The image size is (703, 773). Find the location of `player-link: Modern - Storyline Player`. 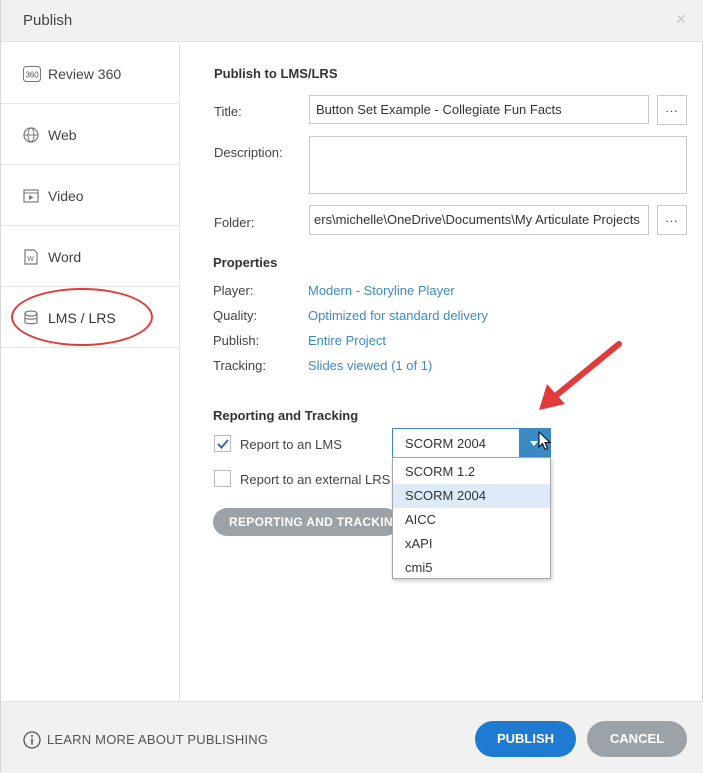

player-link: Modern - Storyline Player is located at coordinates (381, 290).